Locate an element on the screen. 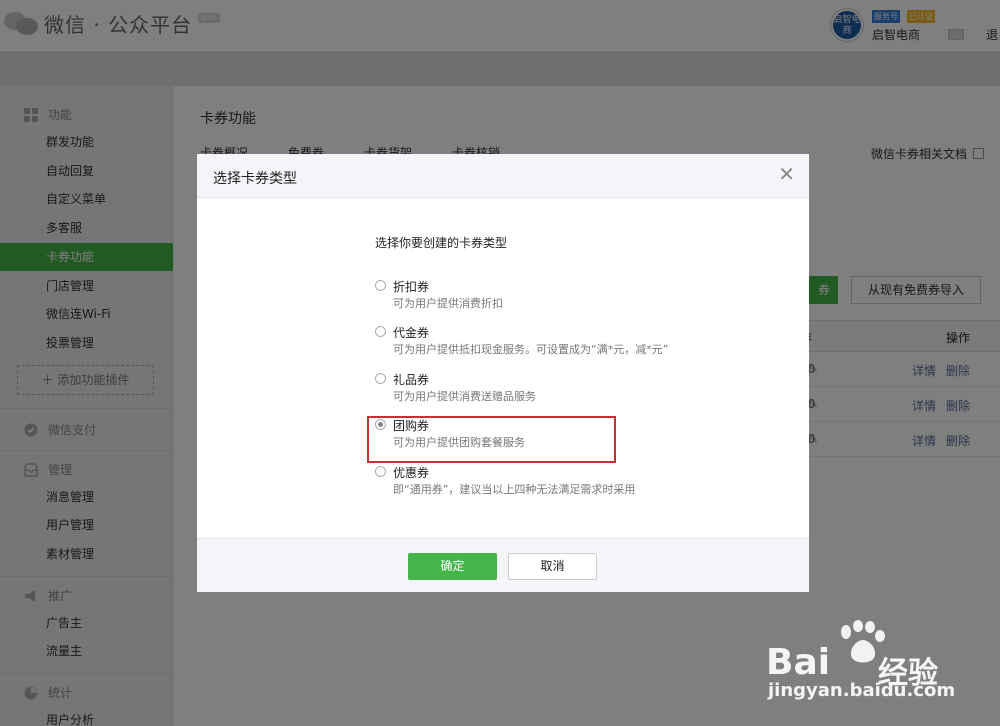 Image resolution: width=1000 pixels, height=726 pixels. option-name: 优惠券 is located at coordinates (411, 473).